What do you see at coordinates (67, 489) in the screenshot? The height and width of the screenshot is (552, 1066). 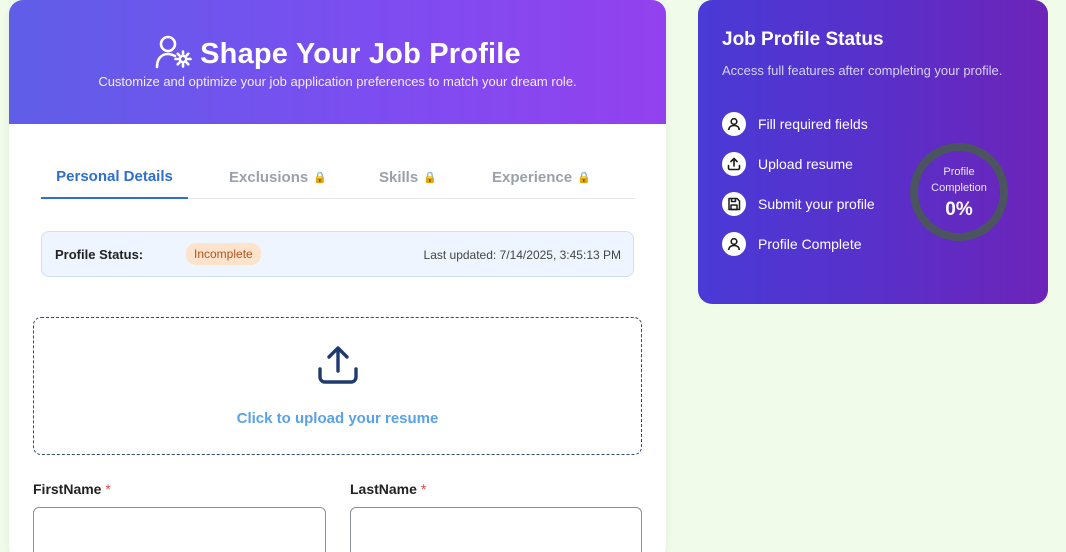 I see `first-name-label-text: FirstName` at bounding box center [67, 489].